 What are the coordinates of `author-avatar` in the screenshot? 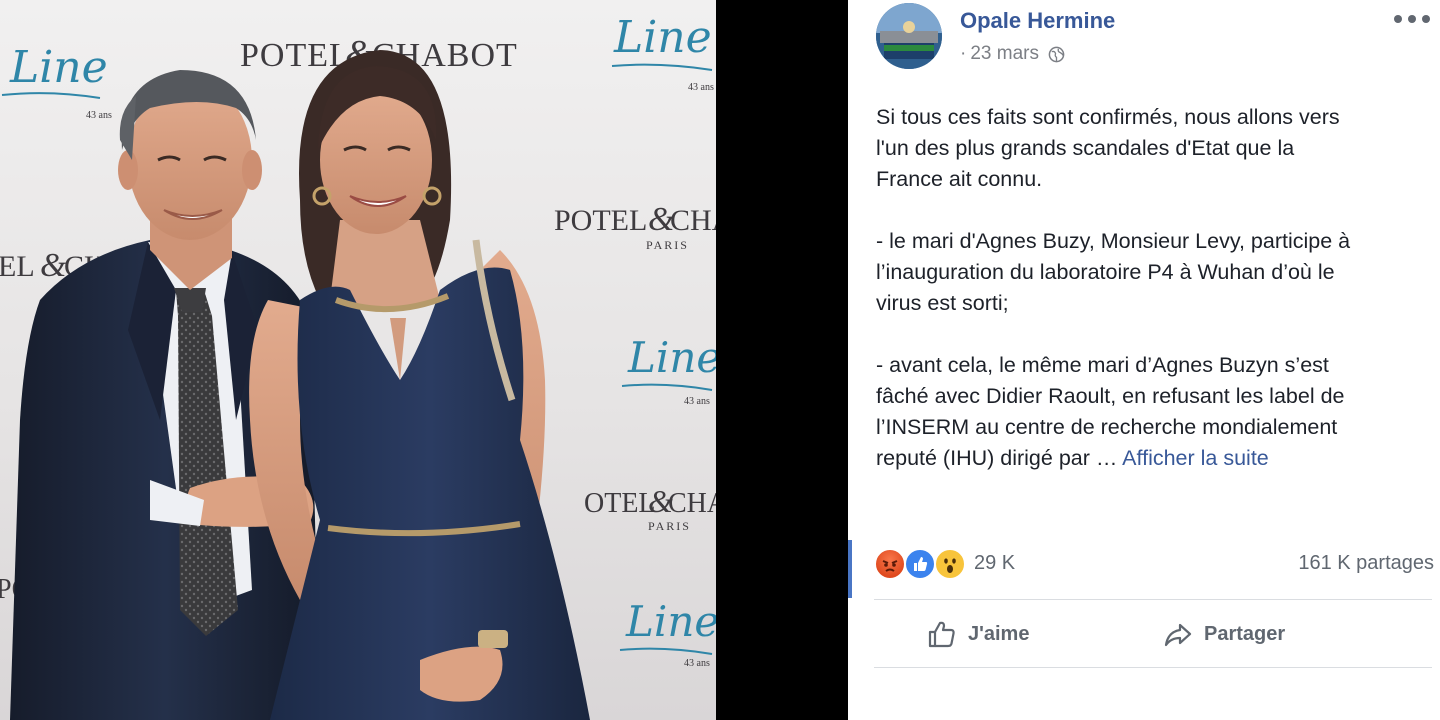 It's located at (909, 36).